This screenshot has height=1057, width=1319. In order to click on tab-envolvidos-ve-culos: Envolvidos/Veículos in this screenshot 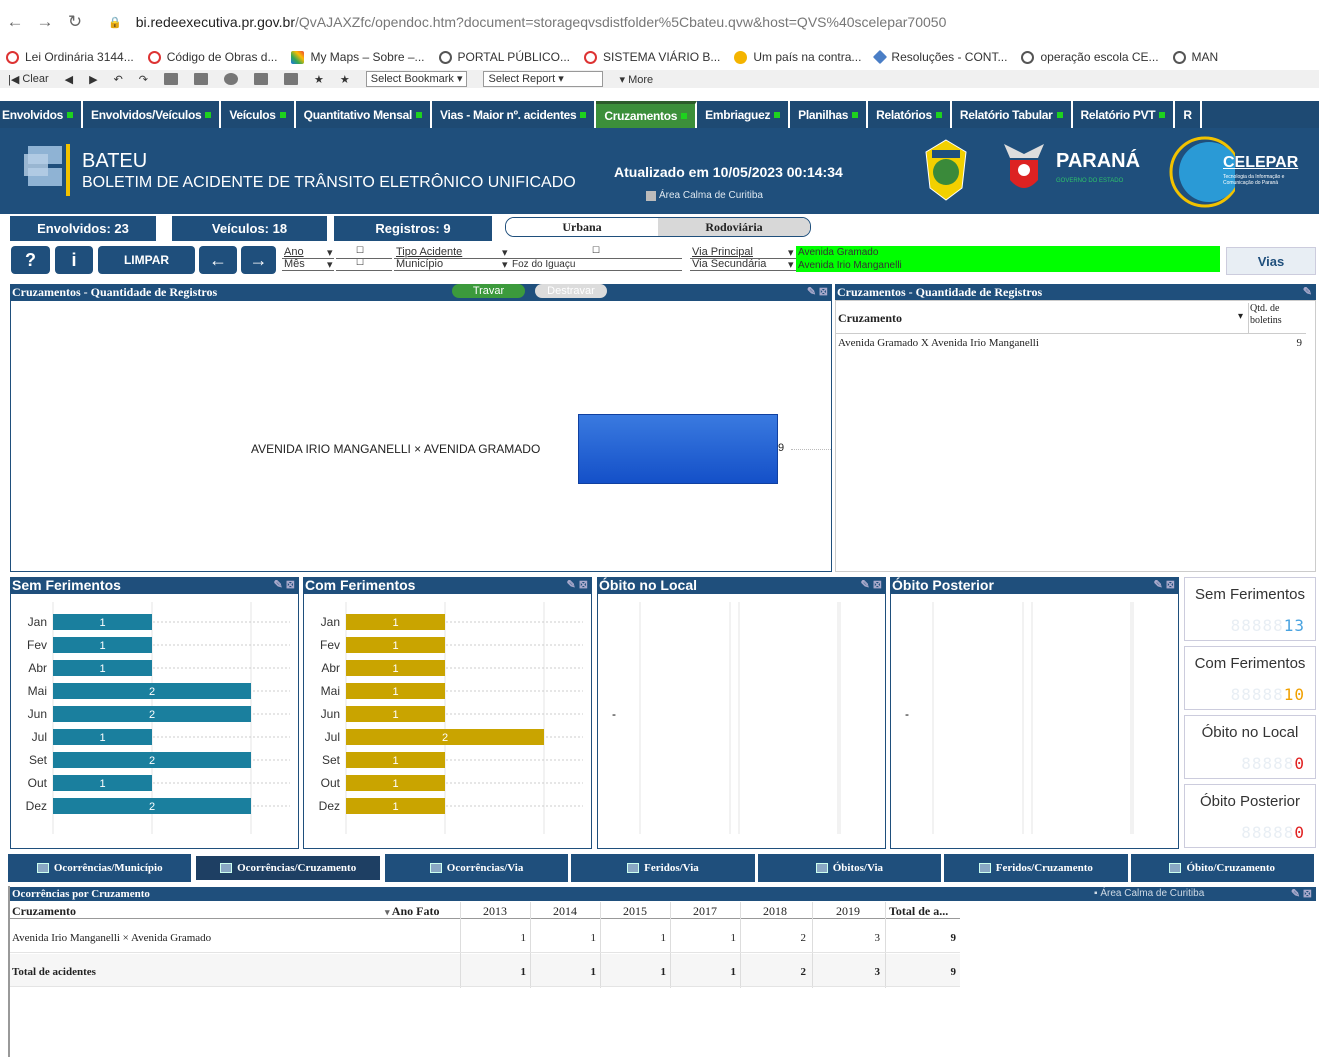, I will do `click(152, 114)`.